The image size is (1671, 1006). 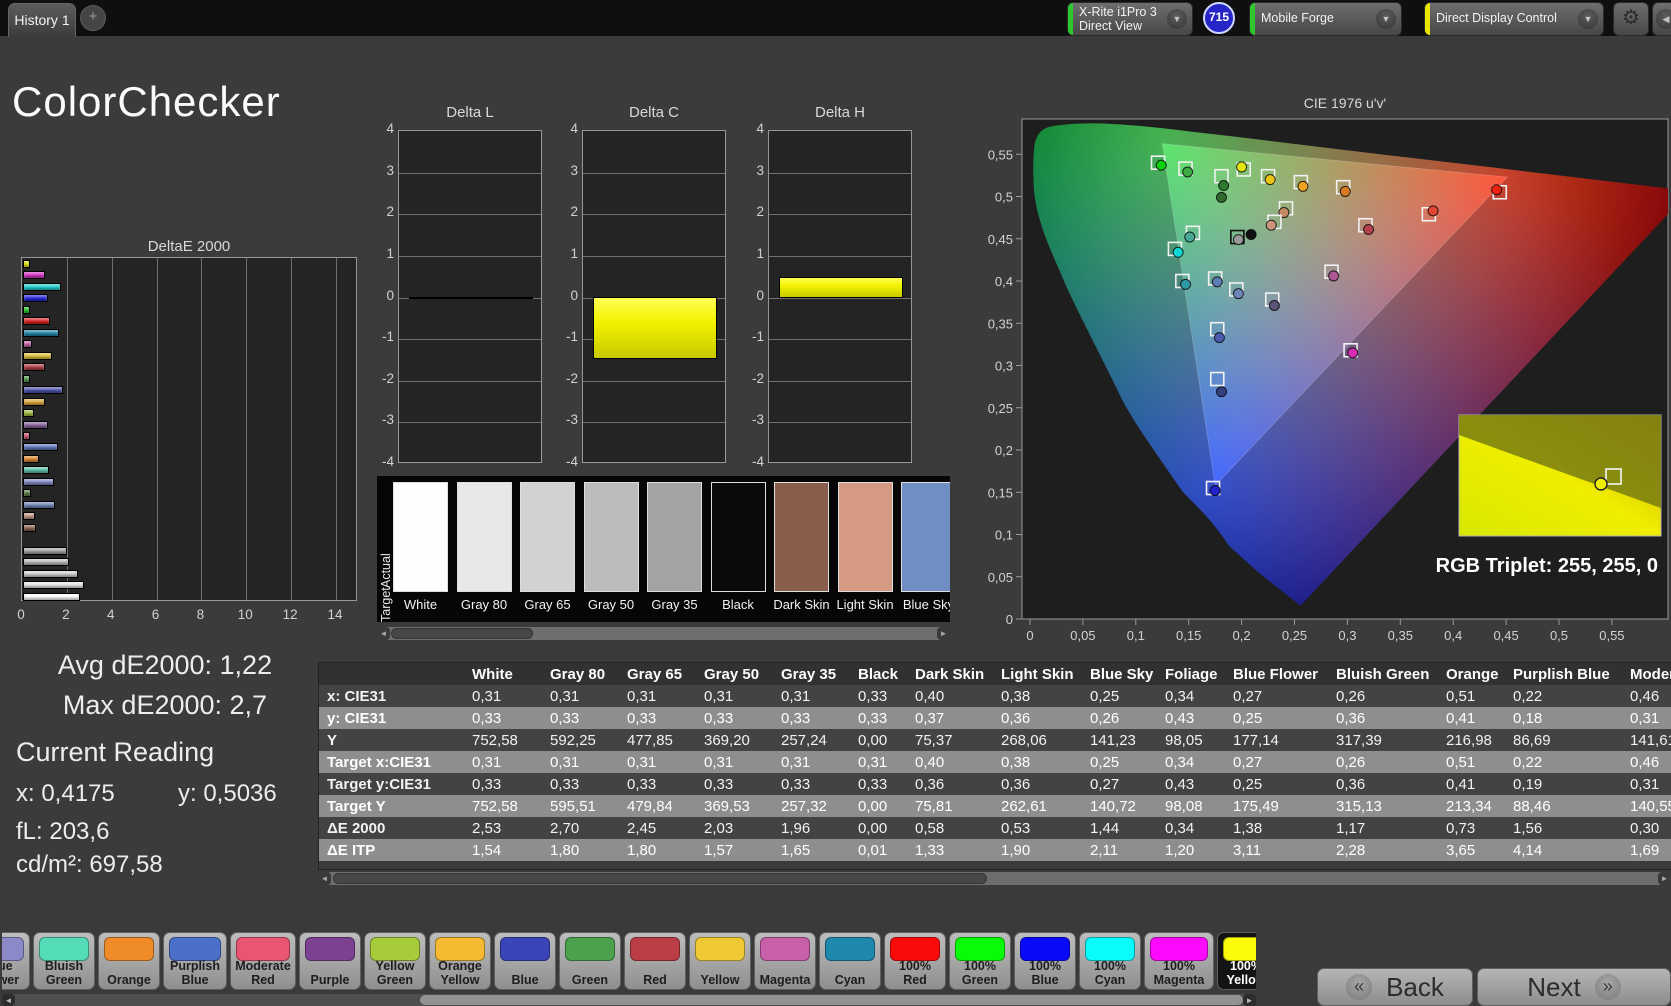 What do you see at coordinates (195, 961) in the screenshot?
I see `pattern-button-purplish-blue: Purplish Blue` at bounding box center [195, 961].